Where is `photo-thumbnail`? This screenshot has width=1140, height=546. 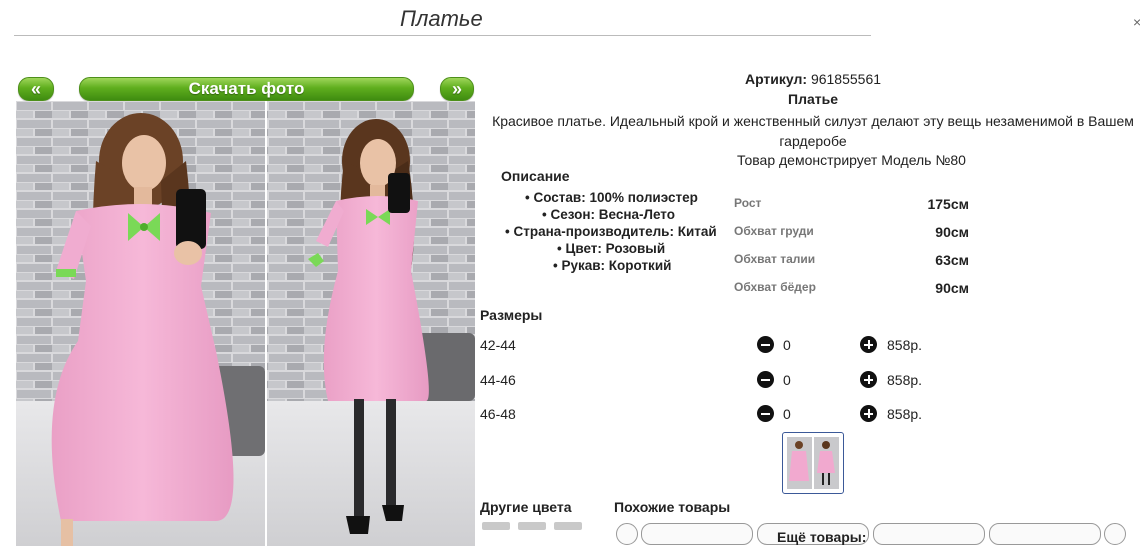 photo-thumbnail is located at coordinates (813, 463).